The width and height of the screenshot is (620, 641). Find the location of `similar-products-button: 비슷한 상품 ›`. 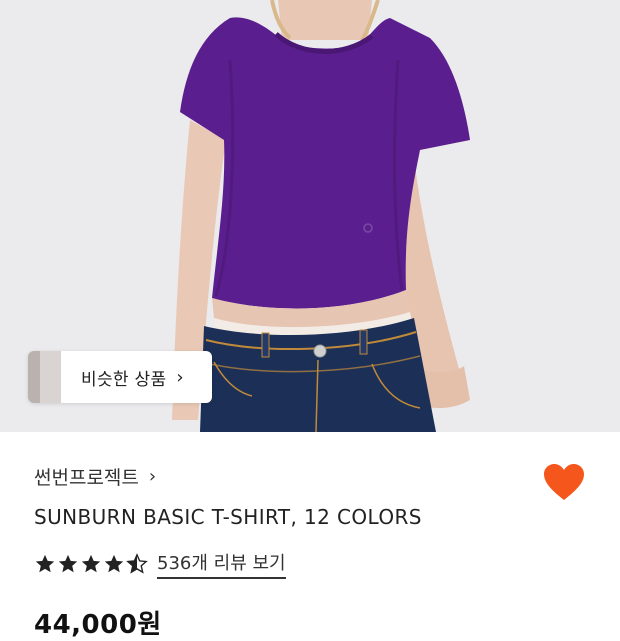

similar-products-button: 비슷한 상품 › is located at coordinates (120, 377).